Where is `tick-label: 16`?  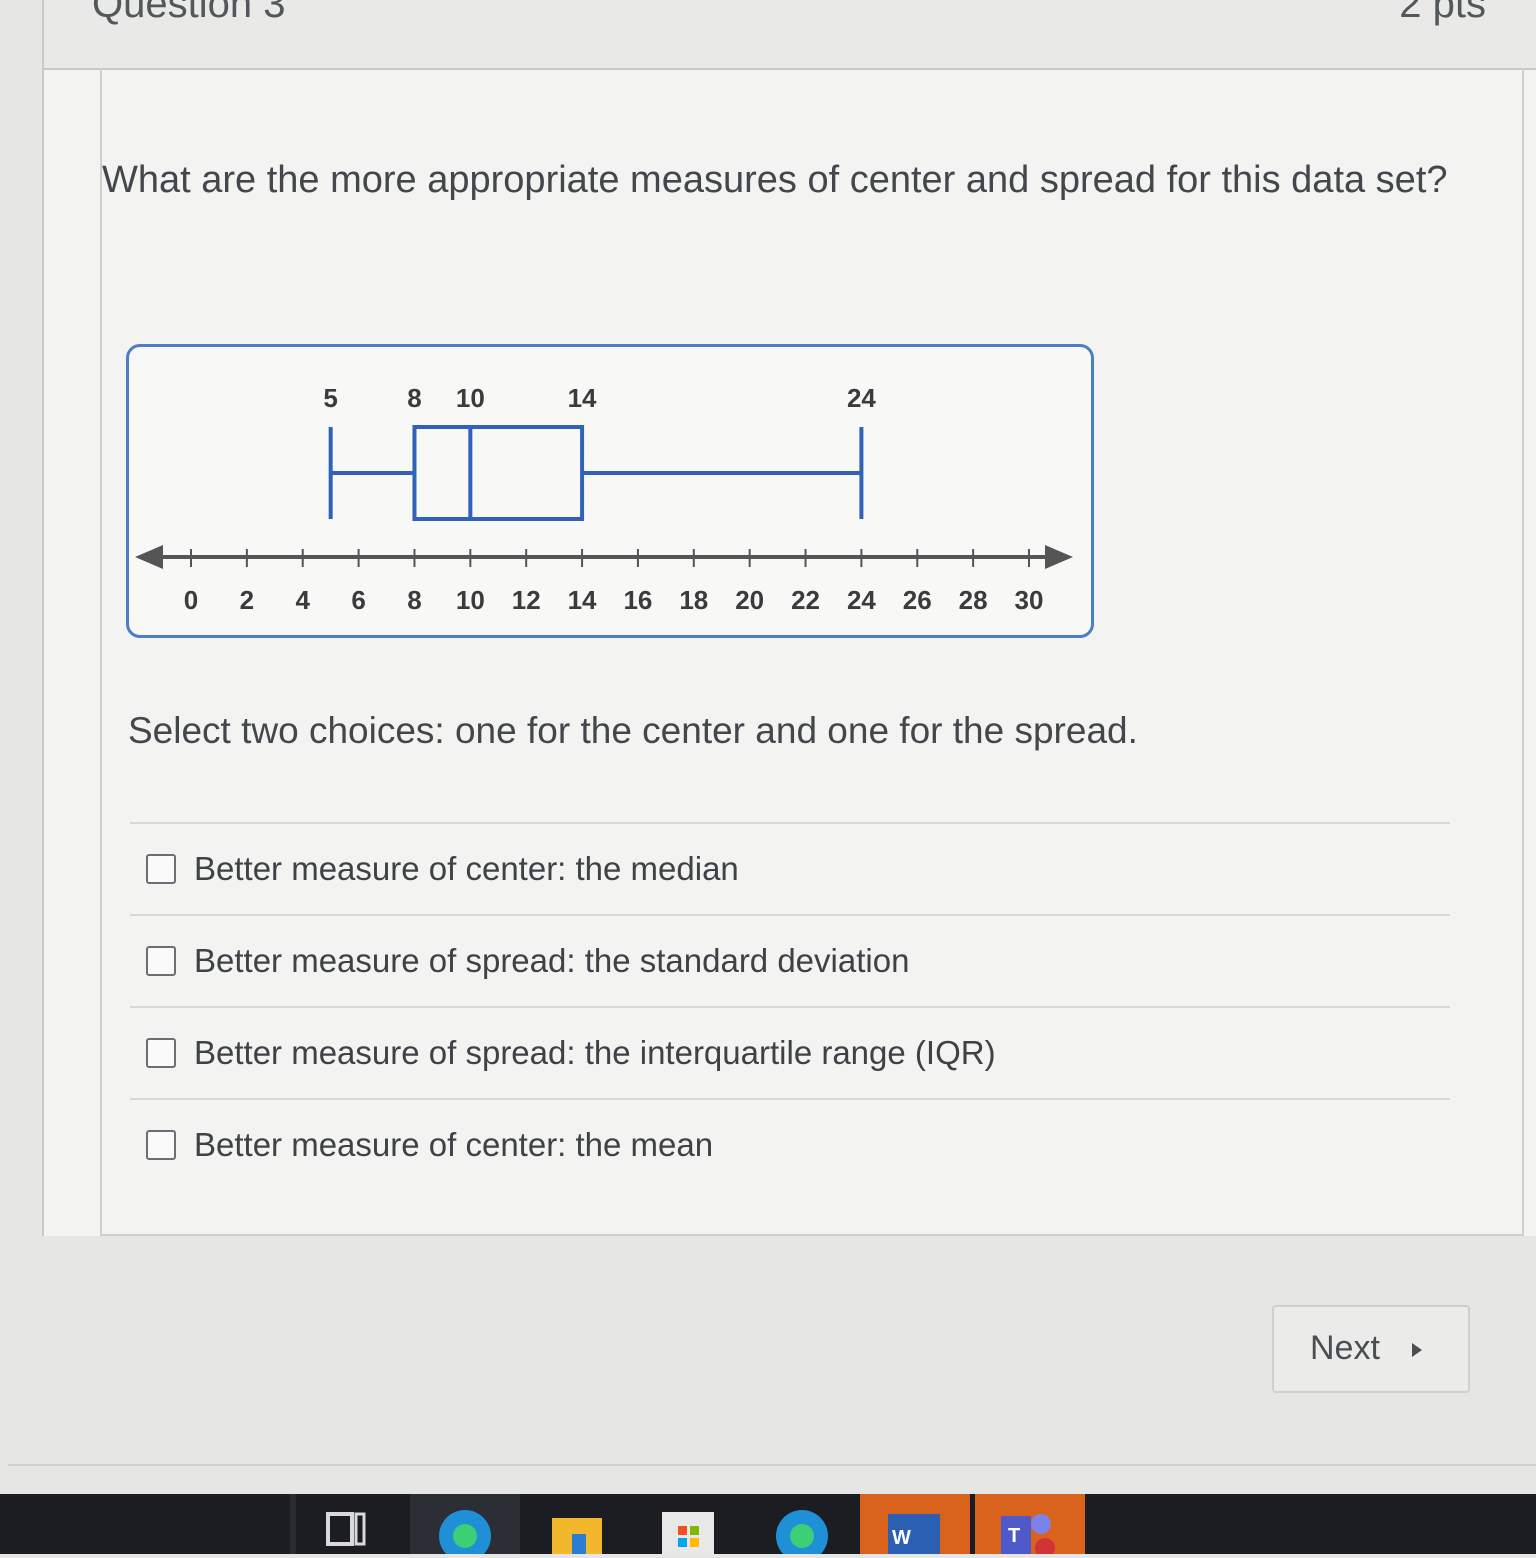
tick-label: 16 is located at coordinates (637, 600).